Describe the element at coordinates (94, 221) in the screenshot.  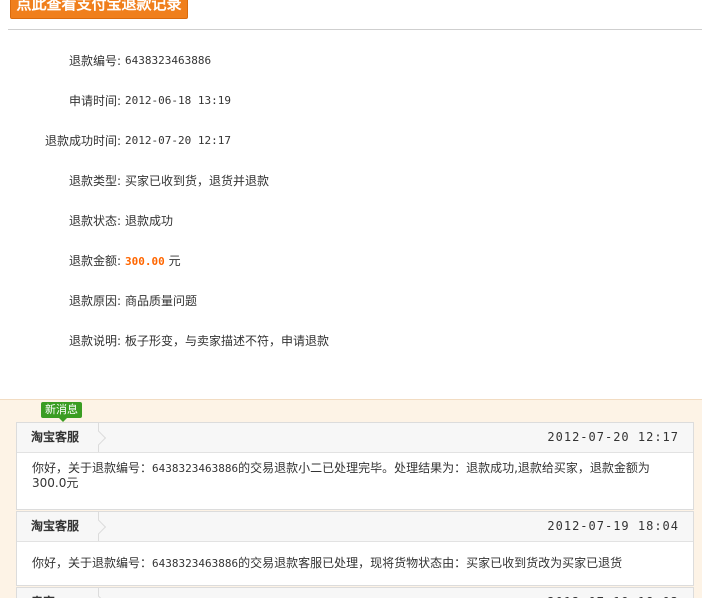
I see `detail-label: 退款状态:` at that location.